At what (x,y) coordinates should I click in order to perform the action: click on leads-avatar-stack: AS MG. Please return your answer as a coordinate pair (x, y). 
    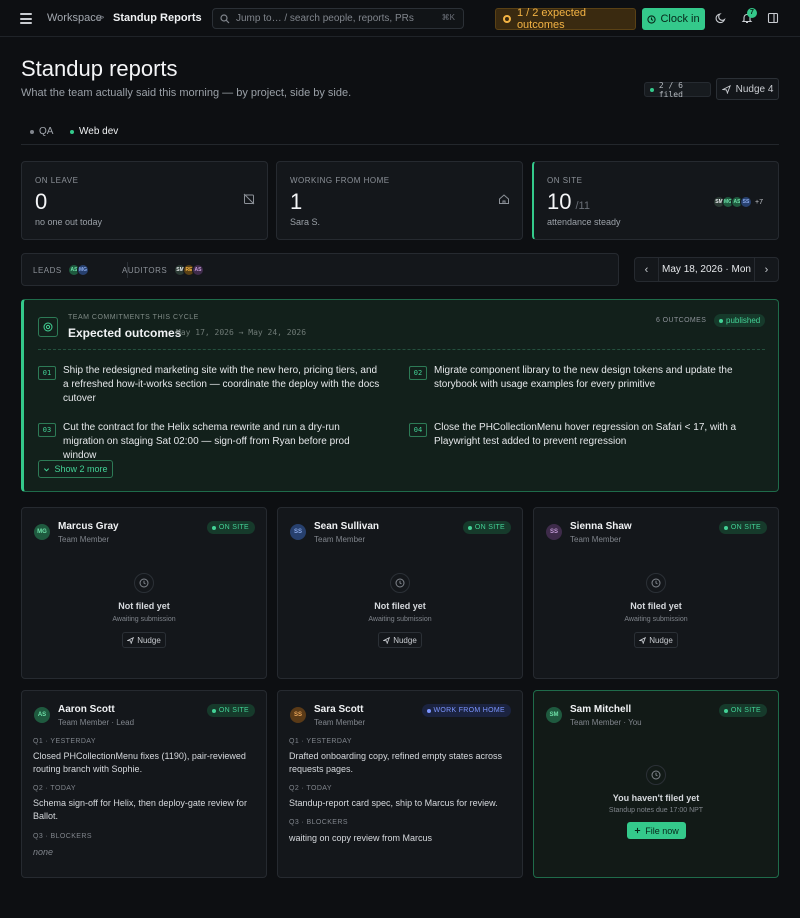
    Looking at the image, I should click on (78, 270).